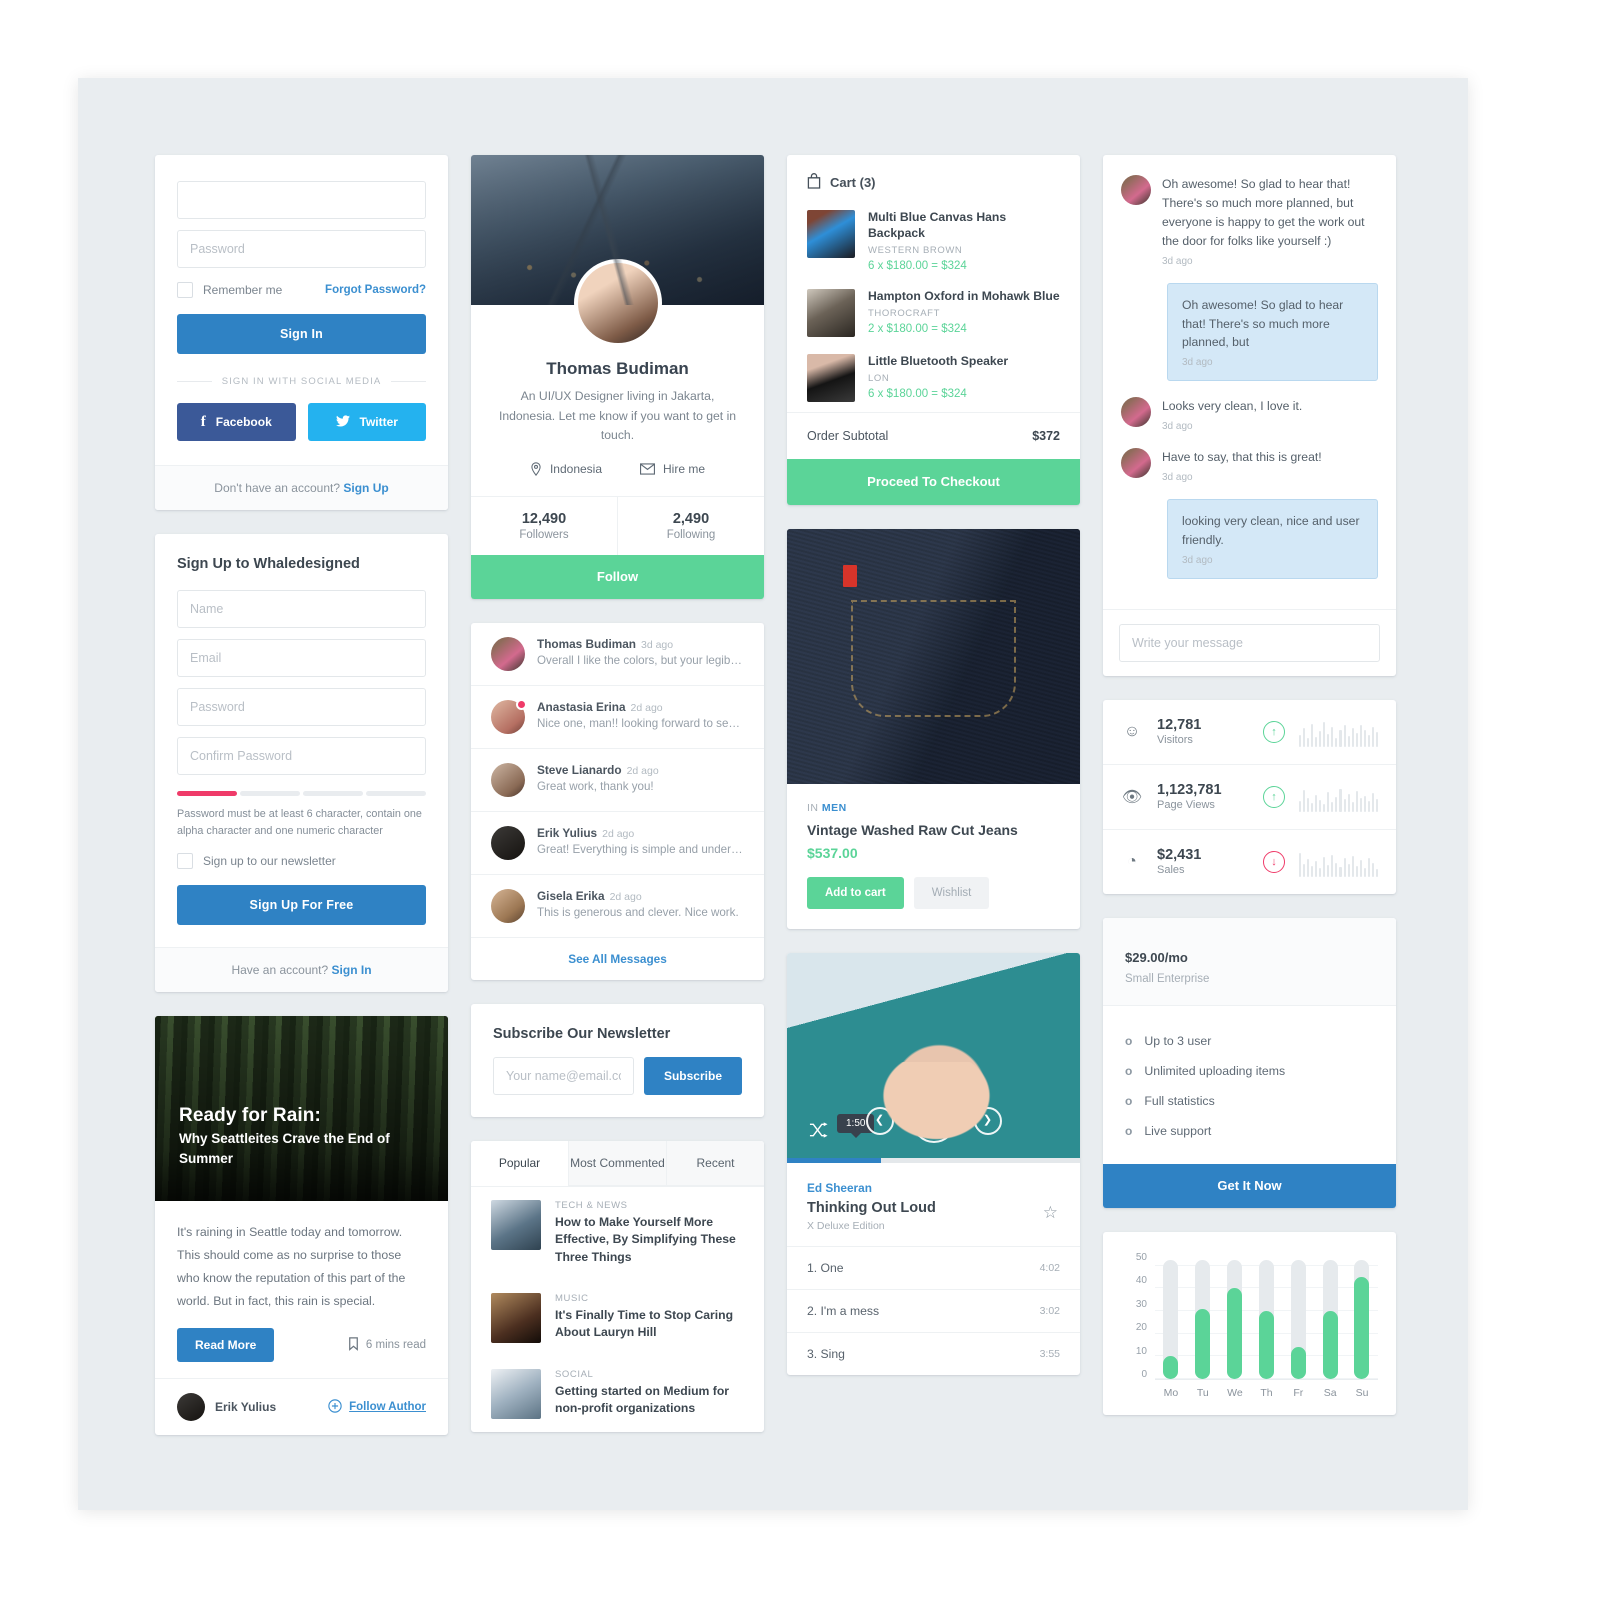  I want to click on track-row: 1. One 4:02, so click(933, 1267).